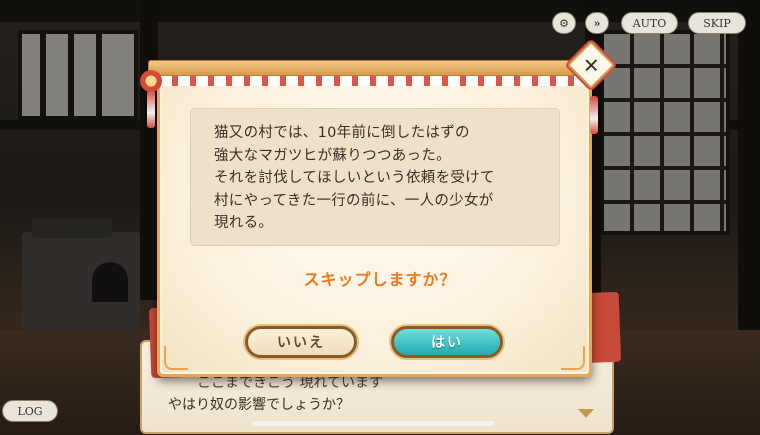  I want to click on synopsis-line: 現れる。, so click(244, 223).